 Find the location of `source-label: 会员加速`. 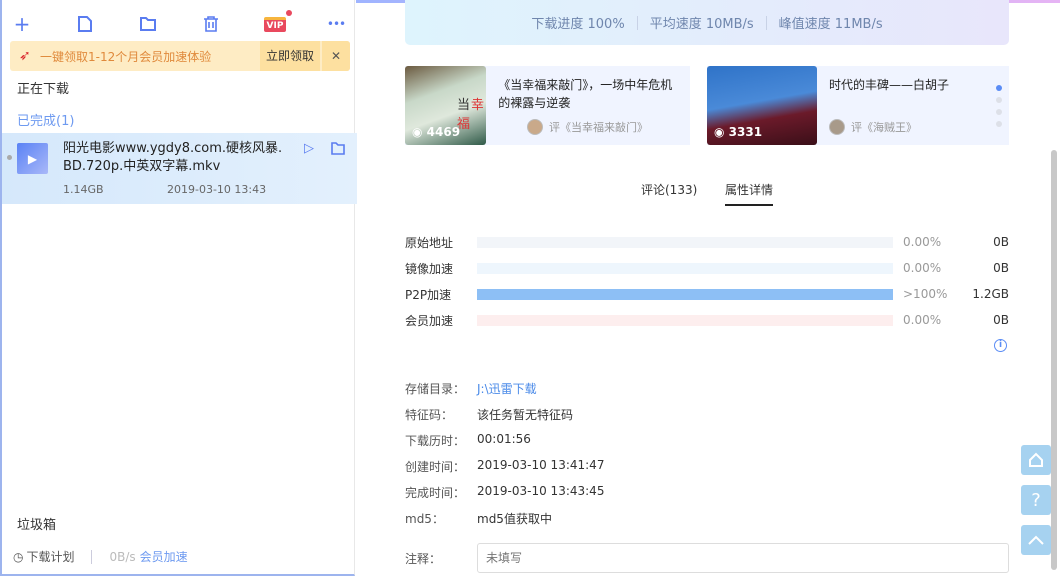

source-label: 会员加速 is located at coordinates (429, 320).